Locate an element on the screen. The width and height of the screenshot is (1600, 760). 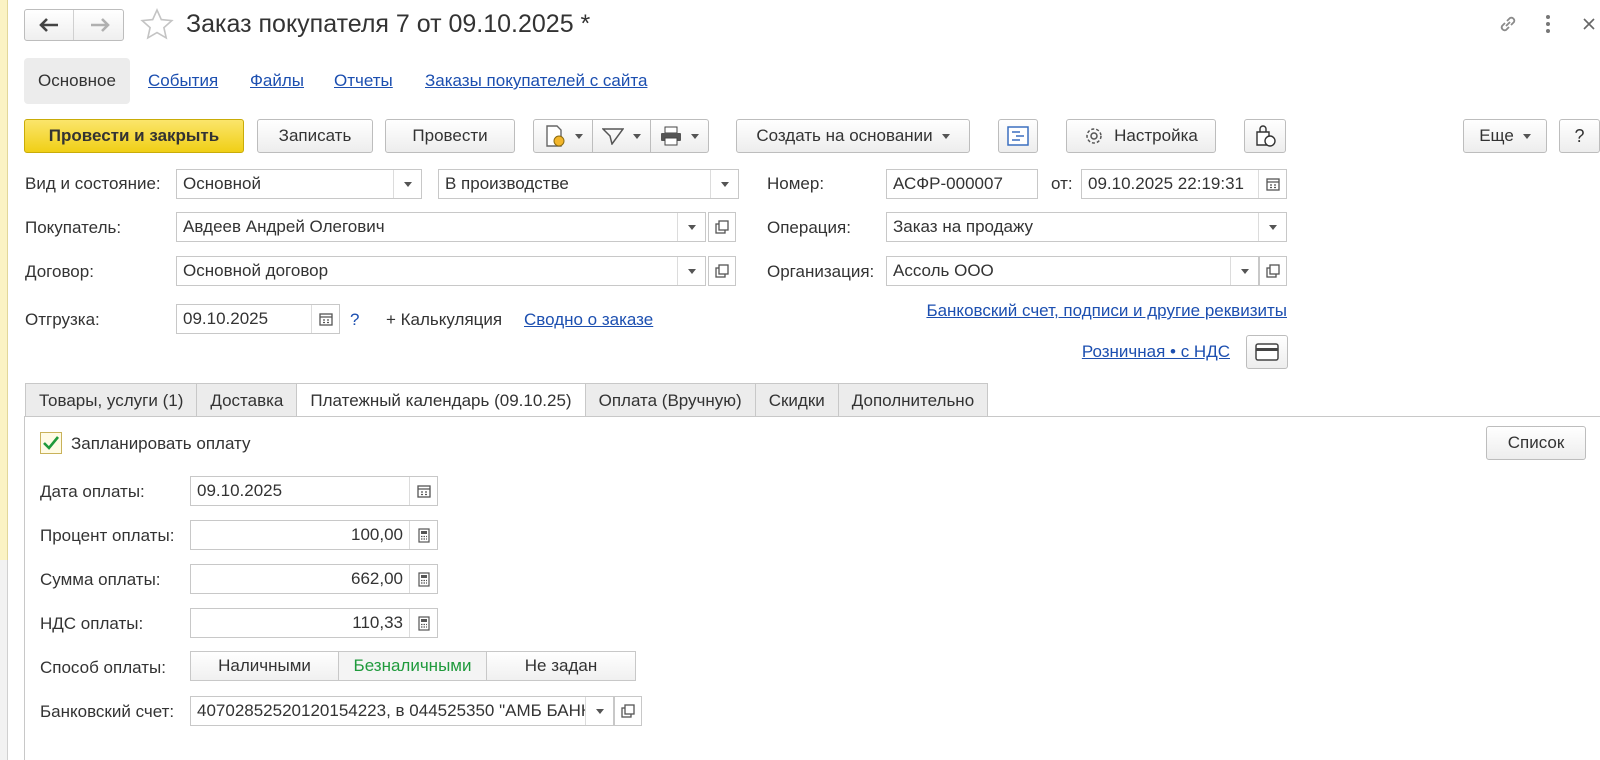
settings-button: Настройка is located at coordinates (1141, 136).